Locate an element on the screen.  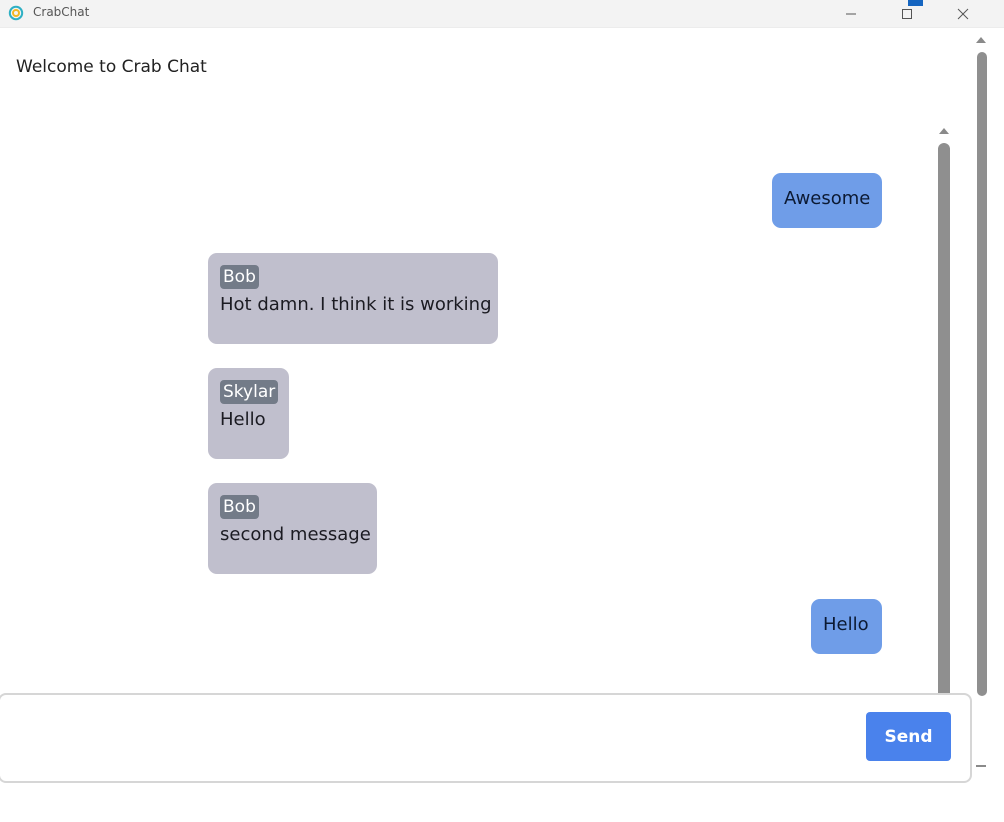
send-button: Send is located at coordinates (908, 736).